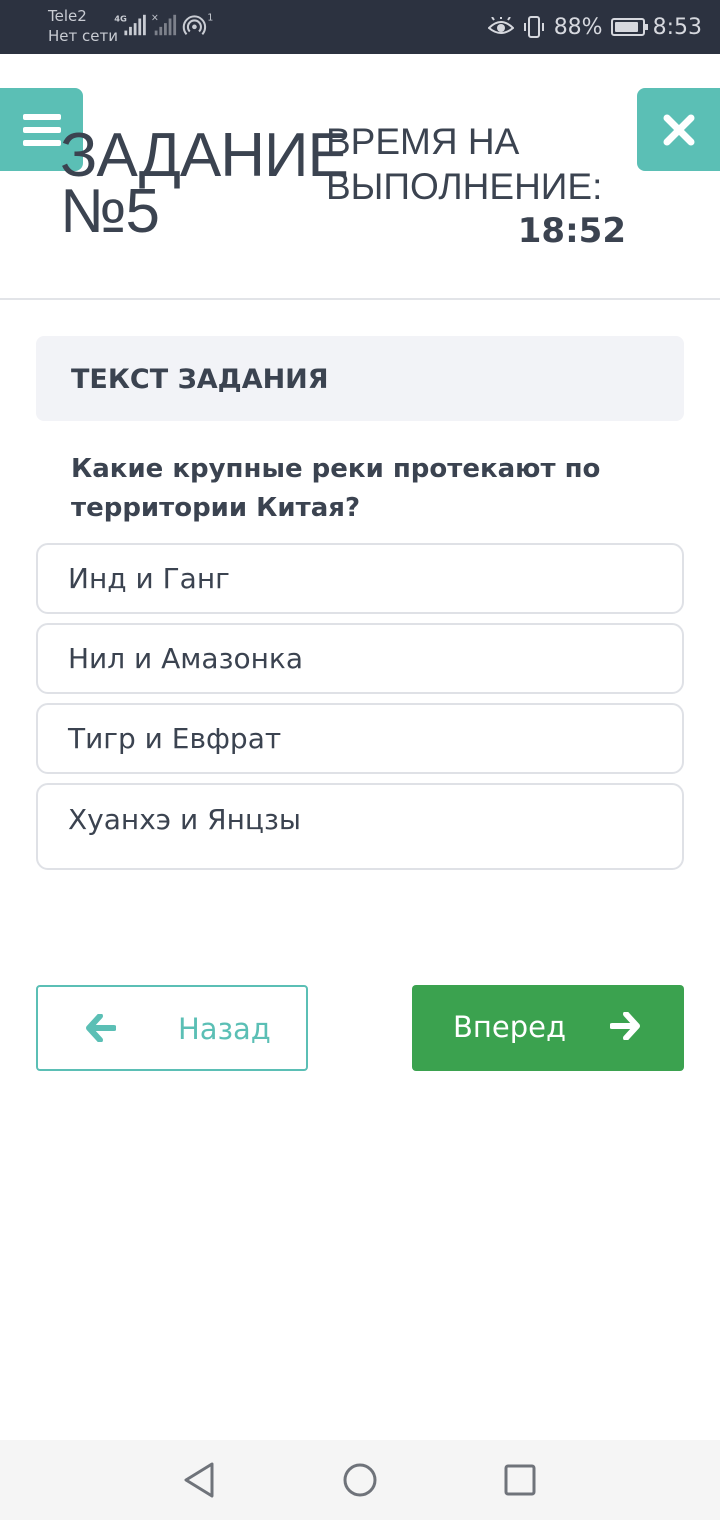 This screenshot has width=720, height=1520. What do you see at coordinates (677, 27) in the screenshot?
I see `clock: 8:53` at bounding box center [677, 27].